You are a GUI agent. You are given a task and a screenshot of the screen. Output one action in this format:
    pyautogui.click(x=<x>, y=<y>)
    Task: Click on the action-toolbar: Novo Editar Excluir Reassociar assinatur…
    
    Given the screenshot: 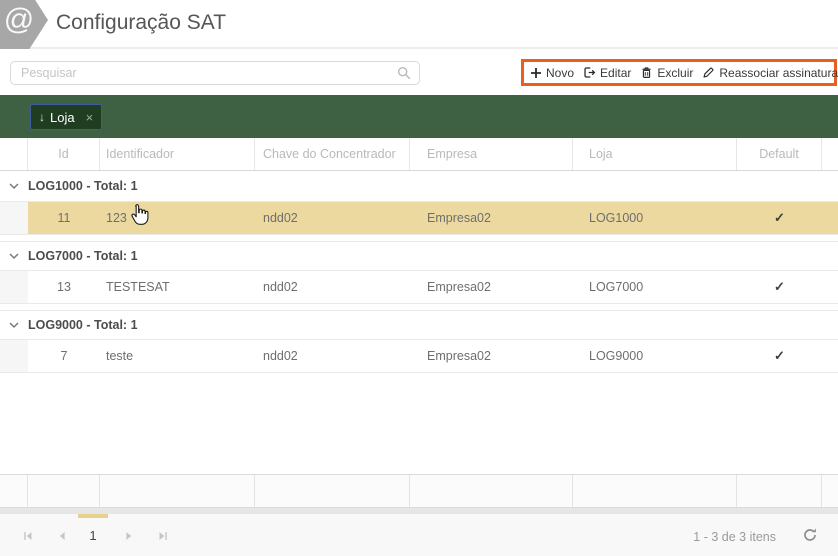 What is the action you would take?
    pyautogui.click(x=679, y=72)
    